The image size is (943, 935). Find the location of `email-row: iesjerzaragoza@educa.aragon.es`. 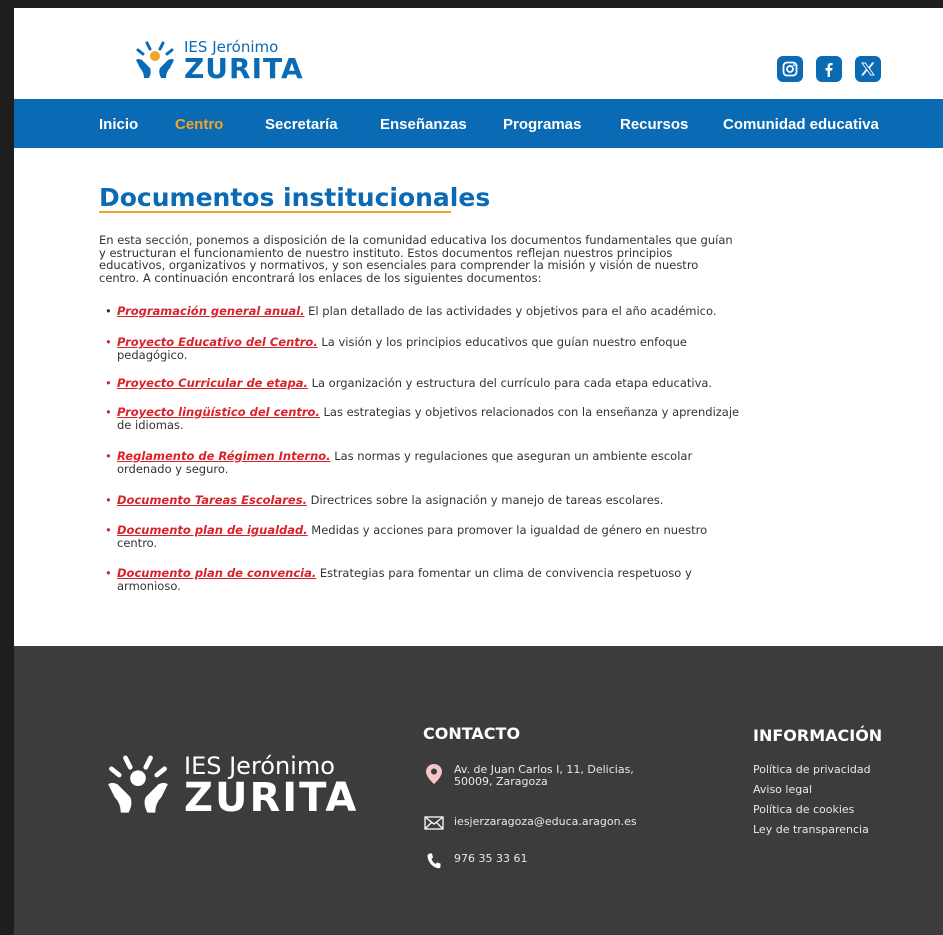

email-row: iesjerzaragoza@educa.aragon.es is located at coordinates (530, 823).